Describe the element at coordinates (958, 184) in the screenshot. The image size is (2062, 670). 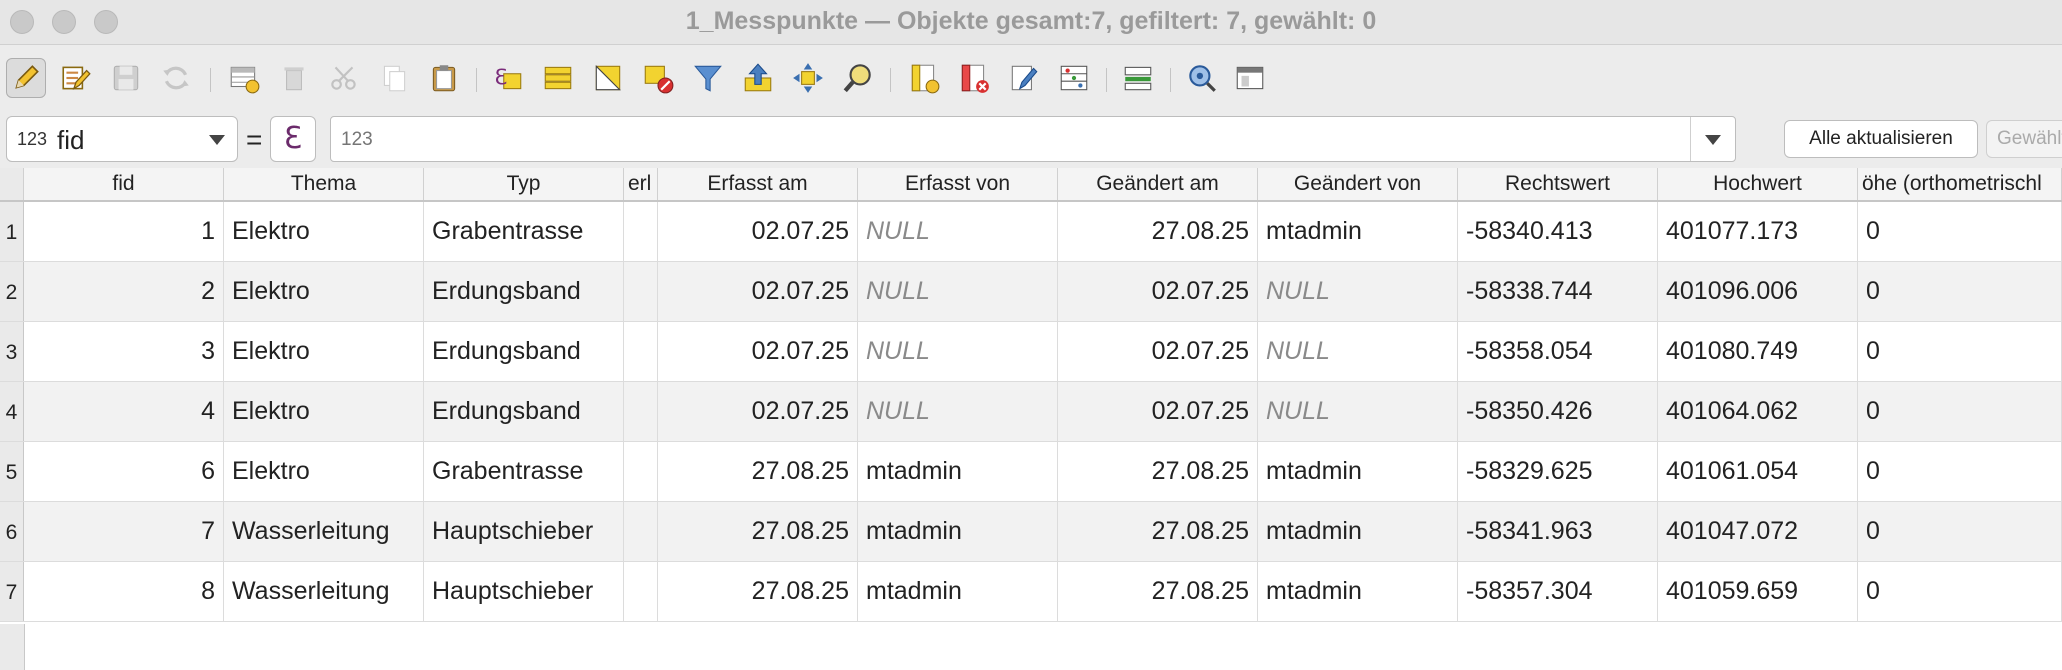
I see `column-header-erfasst-von: Erfasst von` at that location.